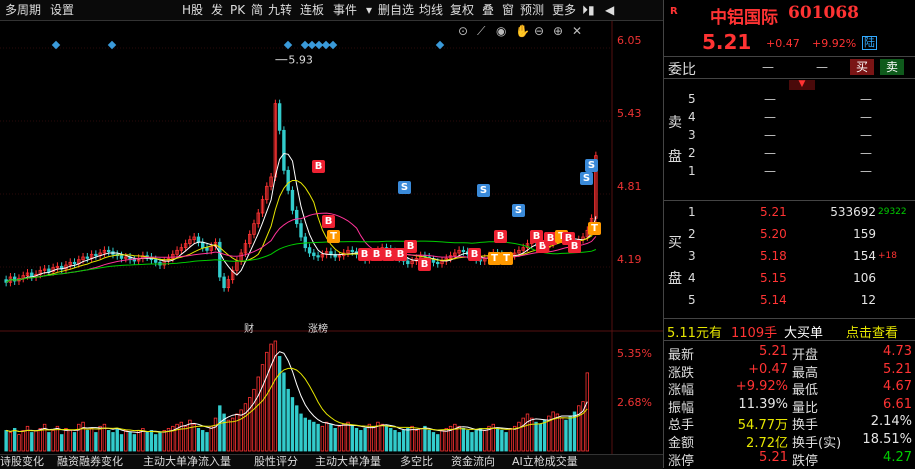  I want to click on toolbar-item: ⏵▮, so click(588, 10).